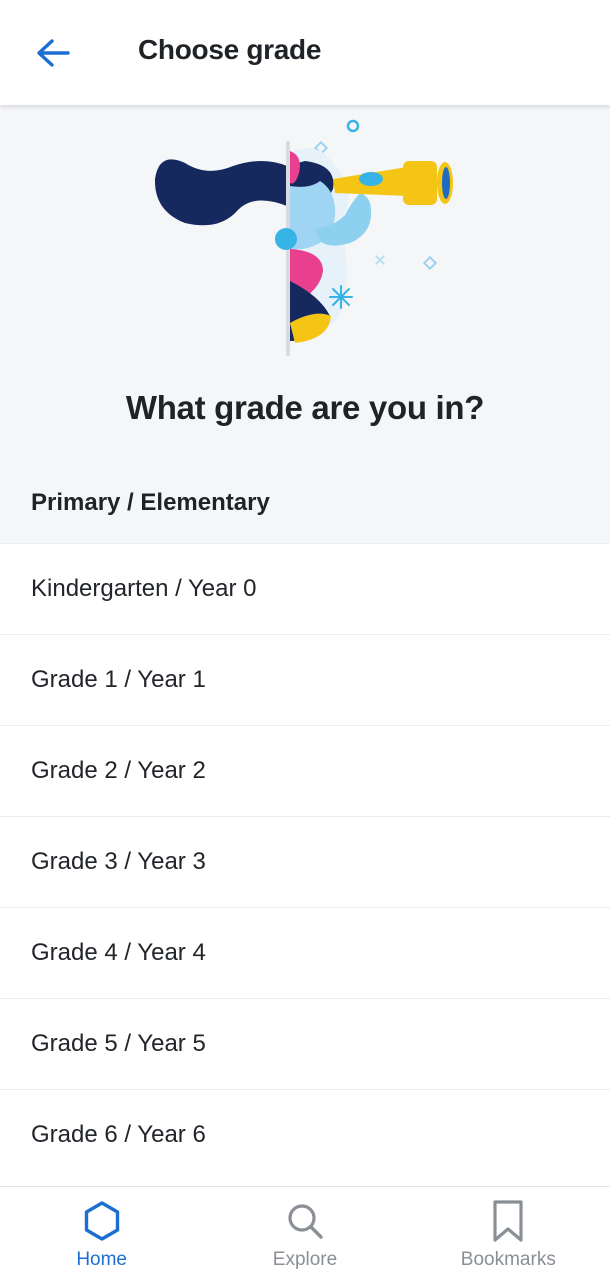 This screenshot has height=1281, width=610. I want to click on tab-explore: Explore, so click(304, 1234).